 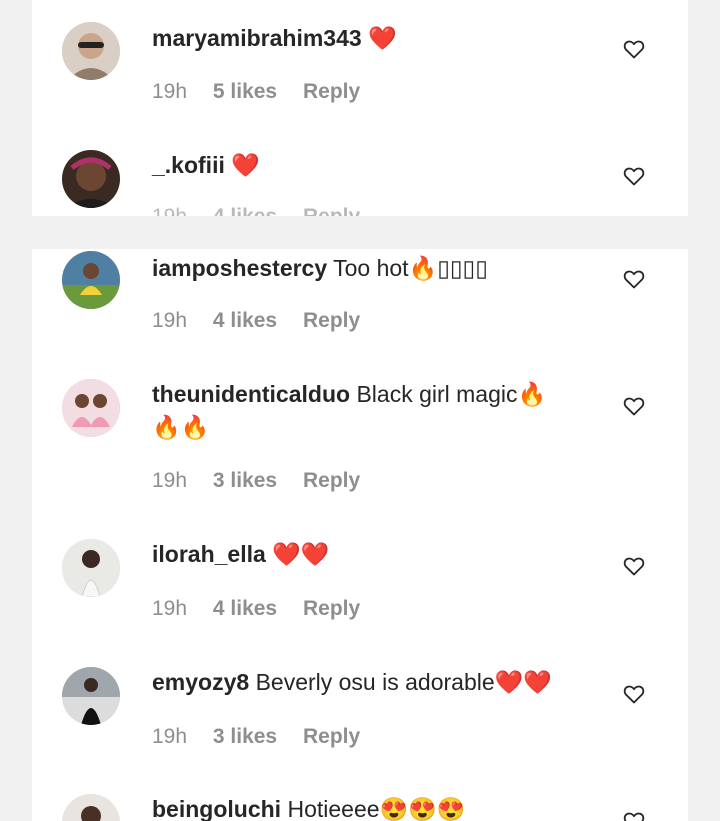 What do you see at coordinates (216, 808) in the screenshot?
I see `username: beingoluchi` at bounding box center [216, 808].